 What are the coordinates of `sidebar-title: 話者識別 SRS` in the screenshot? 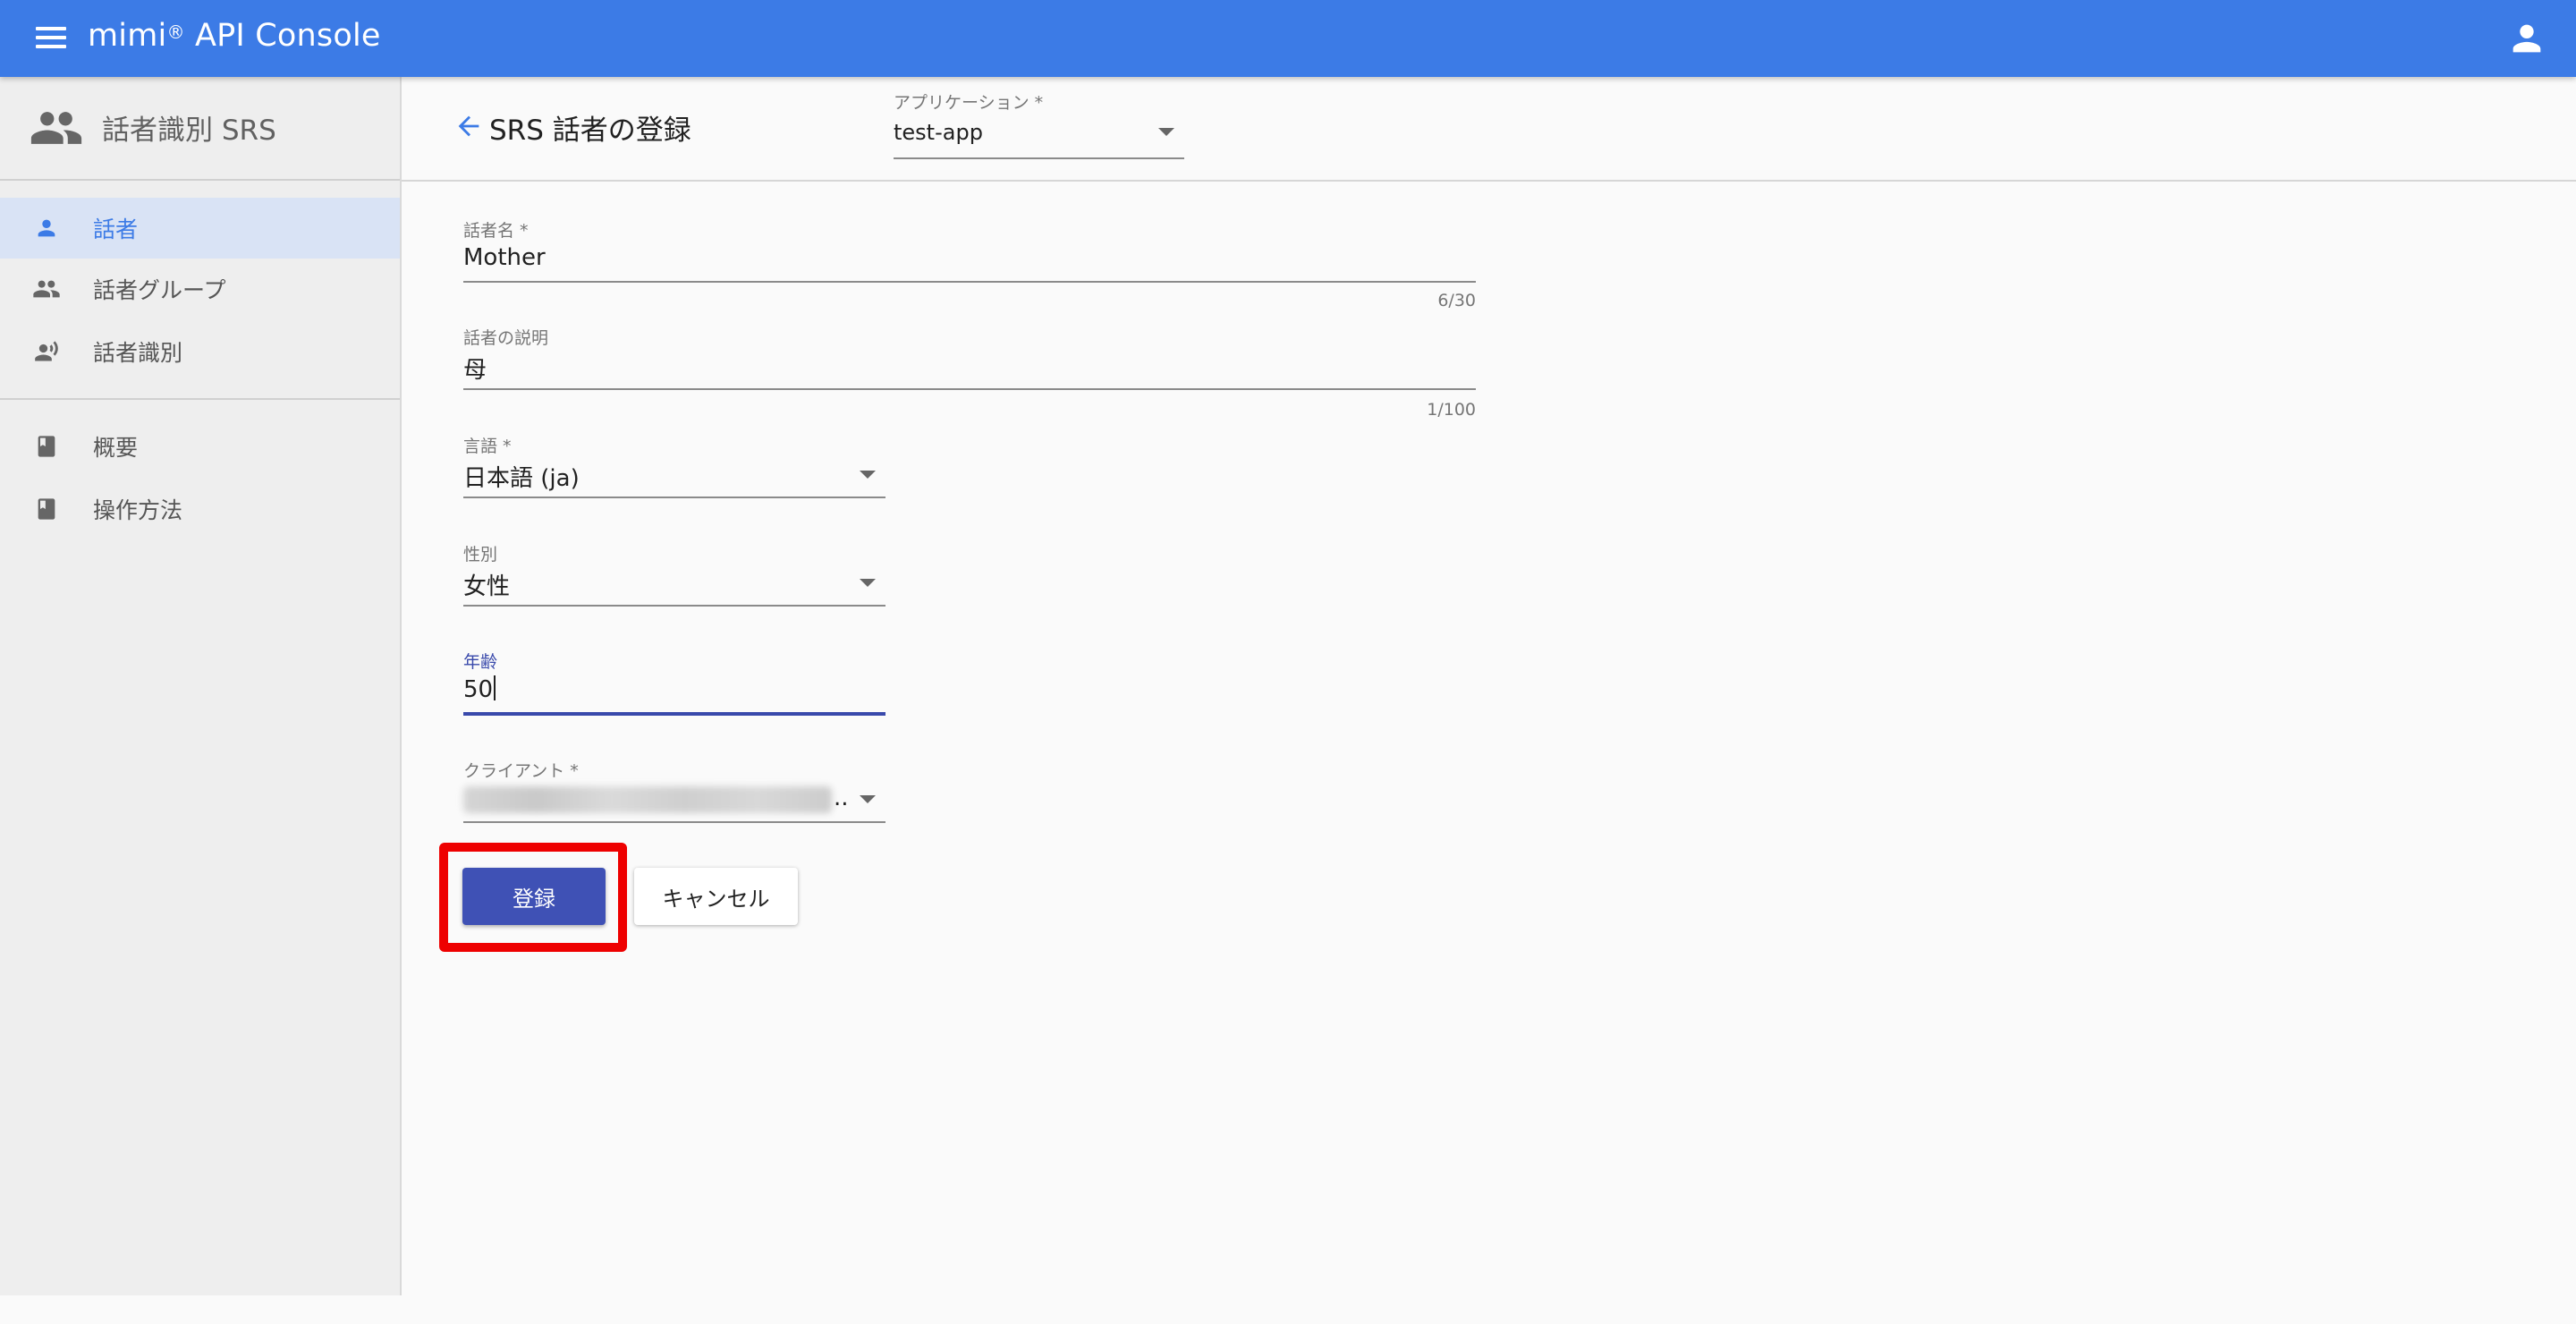 It's located at (189, 131).